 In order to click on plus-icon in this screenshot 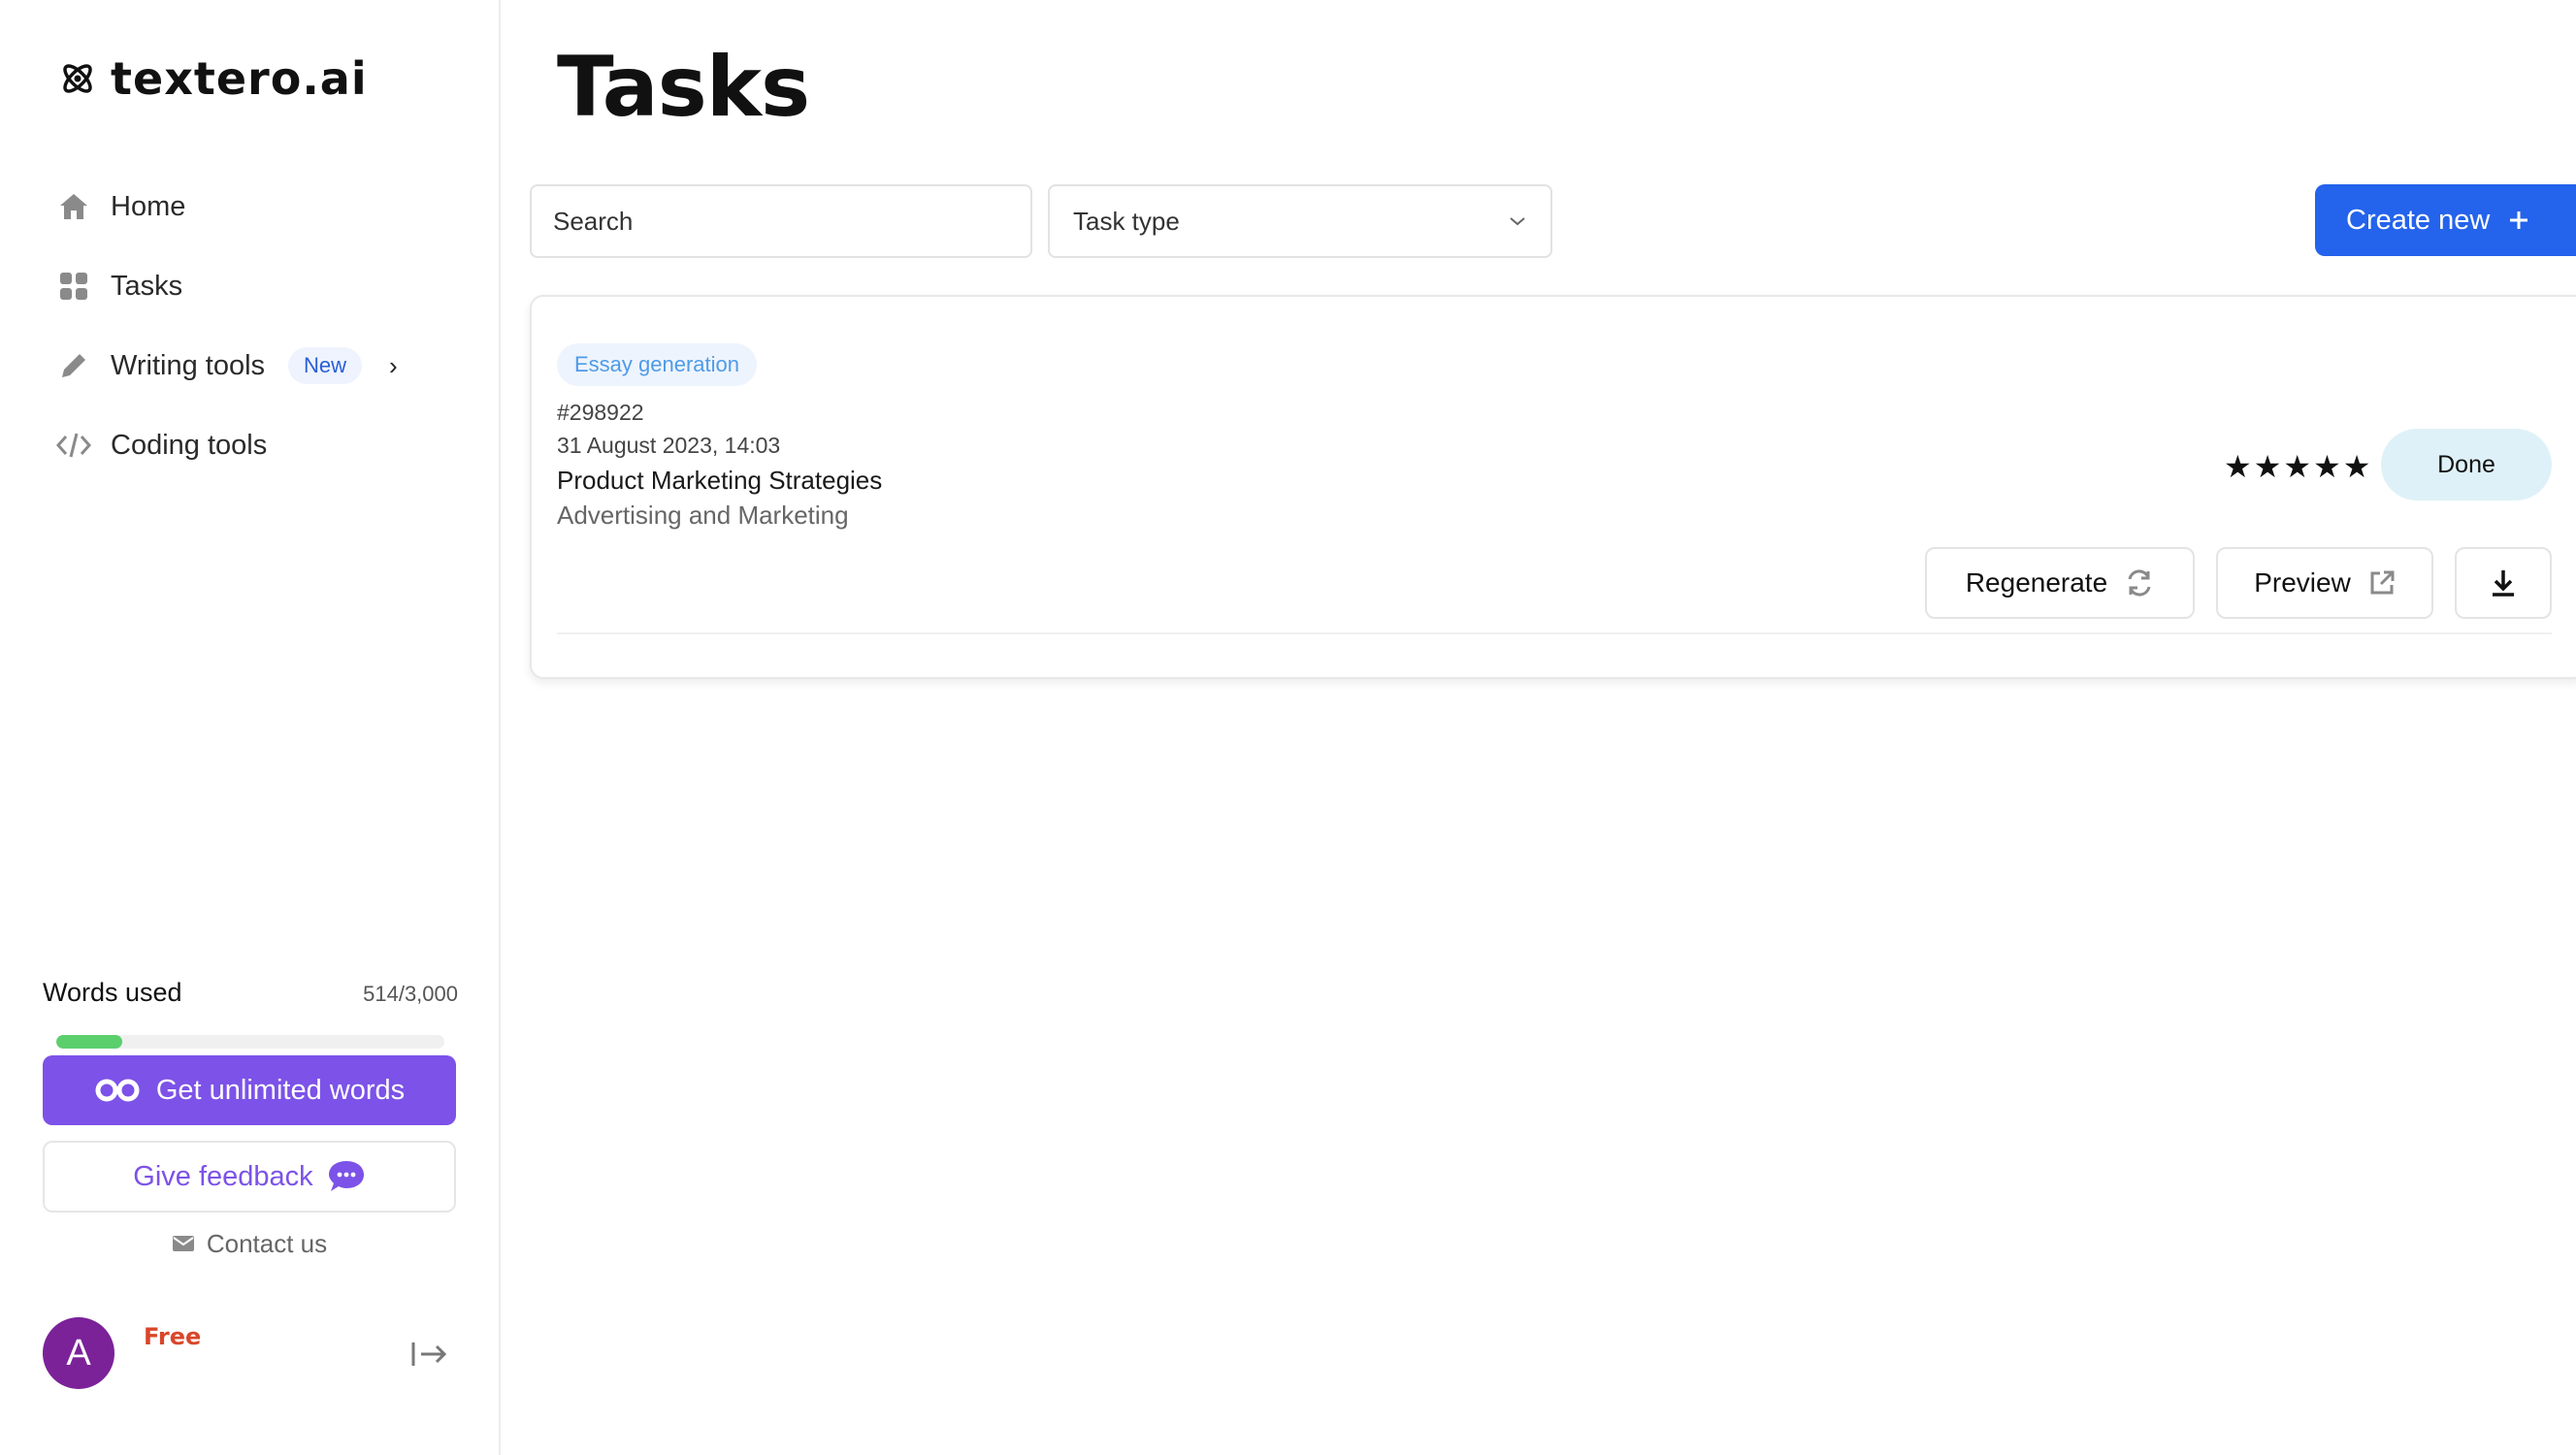, I will do `click(2519, 220)`.